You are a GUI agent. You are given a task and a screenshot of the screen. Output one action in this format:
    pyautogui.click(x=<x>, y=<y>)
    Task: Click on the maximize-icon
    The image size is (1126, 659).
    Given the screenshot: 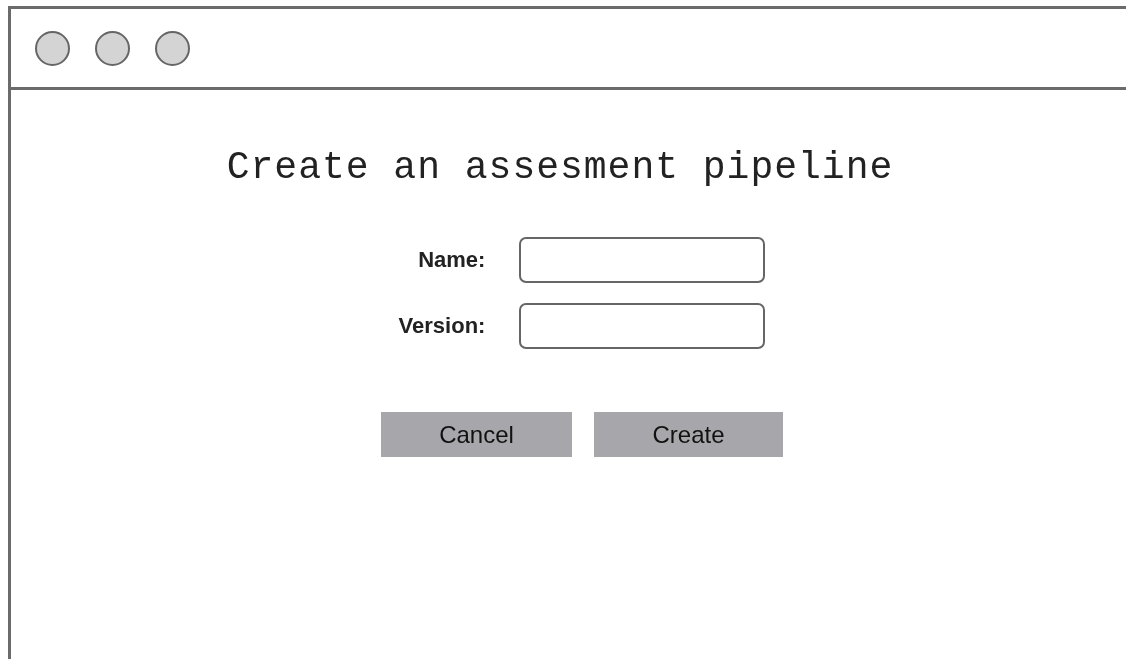 What is the action you would take?
    pyautogui.click(x=172, y=48)
    